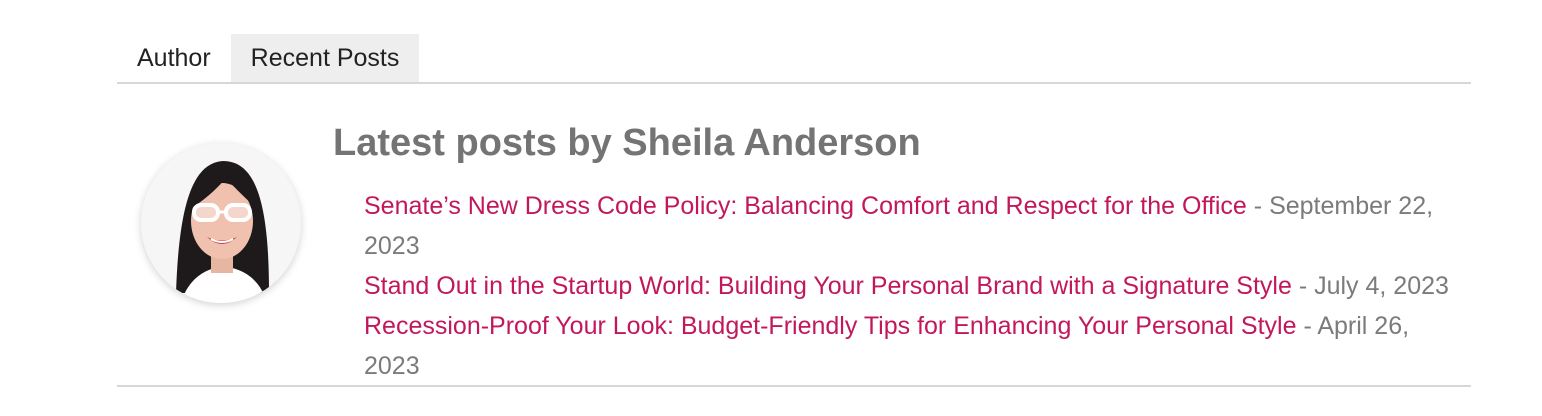 The image size is (1542, 416). Describe the element at coordinates (325, 58) in the screenshot. I see `tab-recent-posts: Recent Posts` at that location.